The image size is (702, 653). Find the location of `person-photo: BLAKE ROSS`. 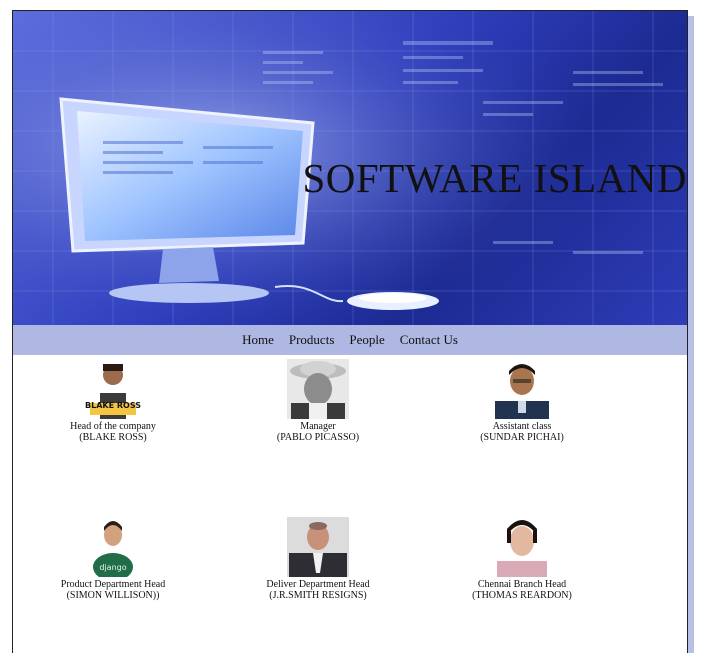

person-photo: BLAKE ROSS is located at coordinates (113, 389).